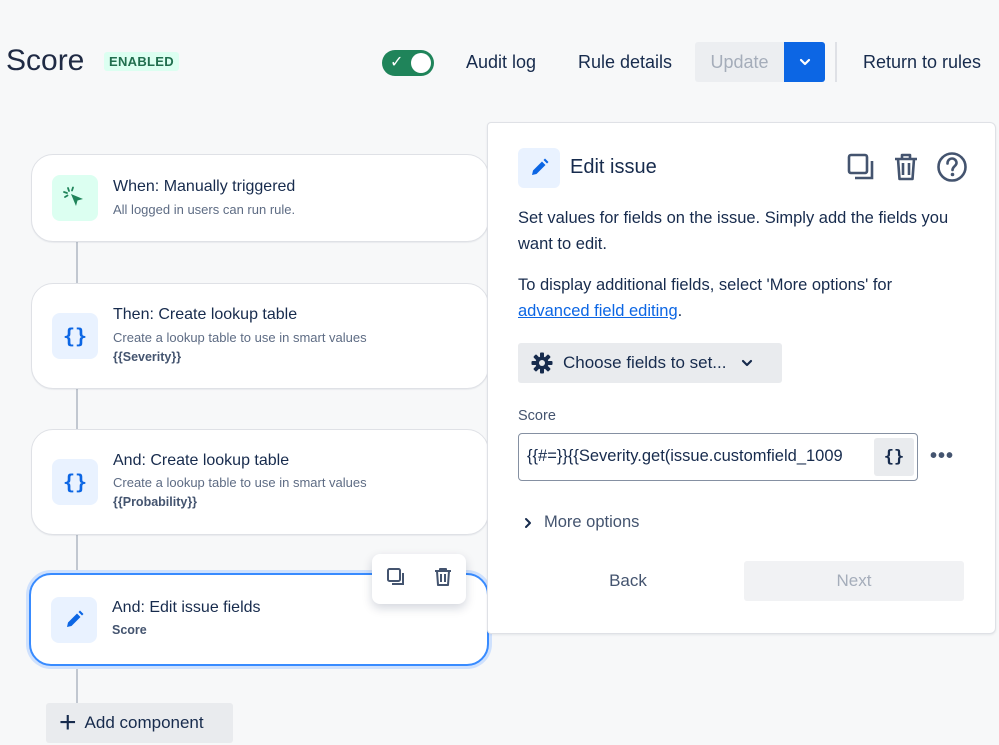  What do you see at coordinates (537, 416) in the screenshot?
I see `score-field-label: Score` at bounding box center [537, 416].